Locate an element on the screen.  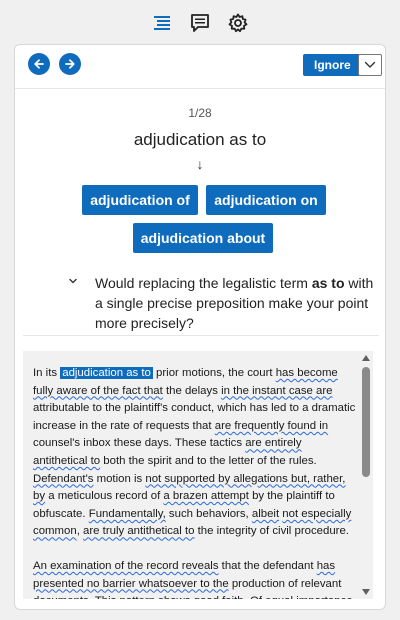
highlighted-phrase: adjudication as to is located at coordinates (106, 373).